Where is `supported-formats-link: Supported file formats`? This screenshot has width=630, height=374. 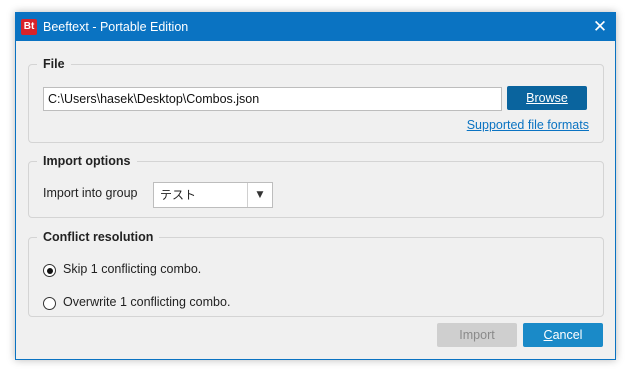 supported-formats-link: Supported file formats is located at coordinates (528, 125).